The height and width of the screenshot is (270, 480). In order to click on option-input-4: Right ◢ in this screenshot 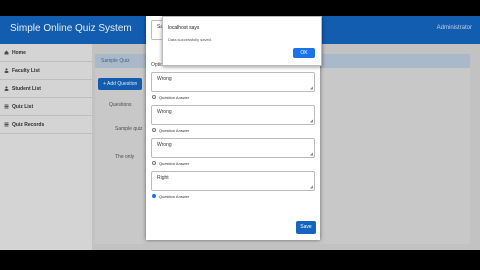, I will do `click(233, 181)`.